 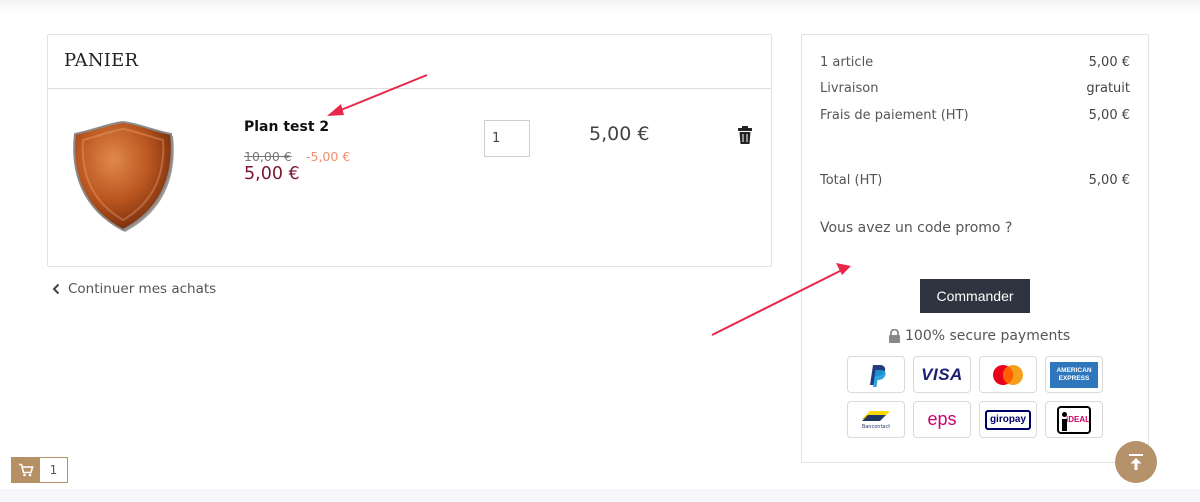 I want to click on lock-icon, so click(x=894, y=336).